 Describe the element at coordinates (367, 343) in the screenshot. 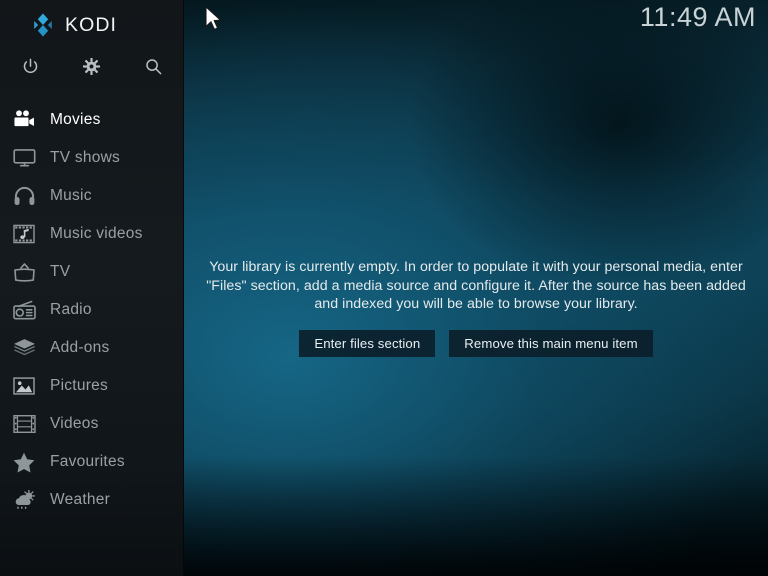

I see `enter-files-section-button: Enter files section` at that location.